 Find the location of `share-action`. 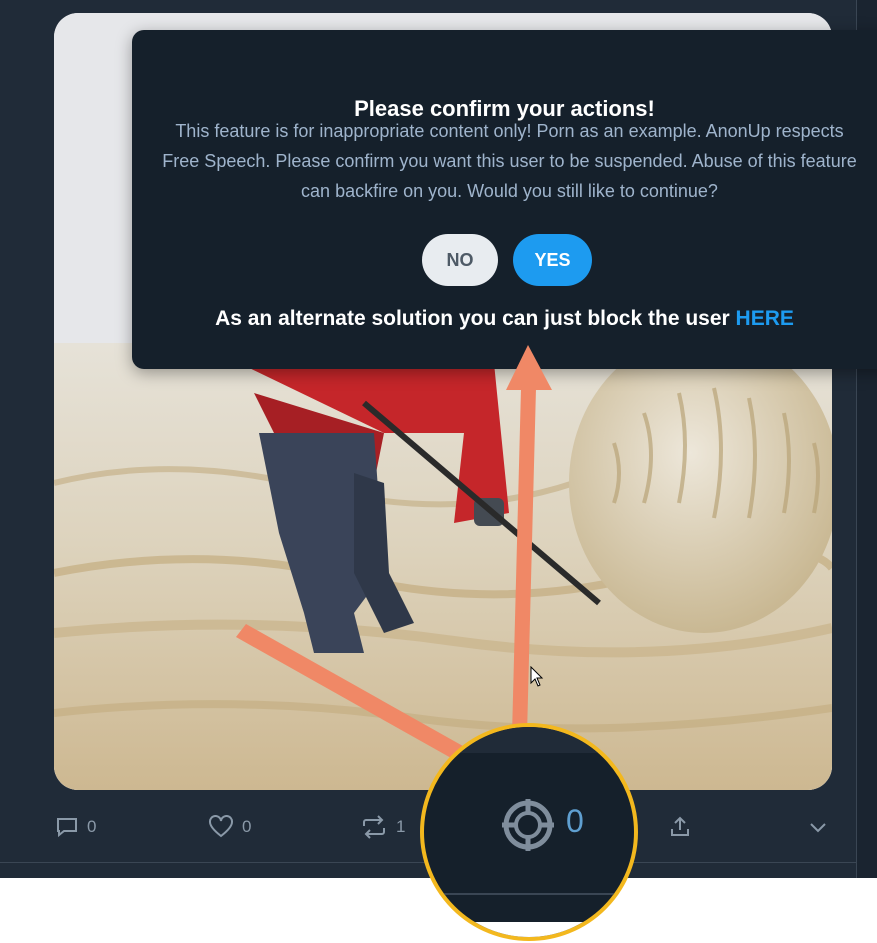

share-action is located at coordinates (680, 827).